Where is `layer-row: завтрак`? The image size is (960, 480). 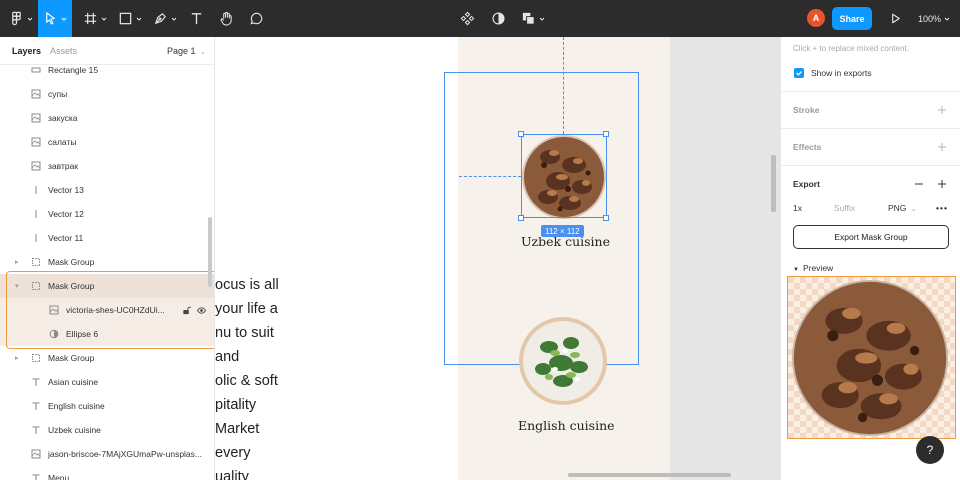 layer-row: завтрак is located at coordinates (107, 166).